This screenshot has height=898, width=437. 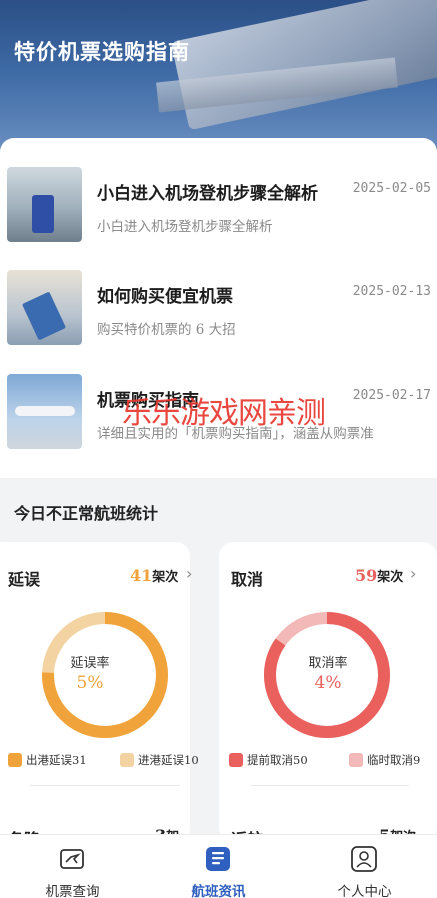 What do you see at coordinates (391, 291) in the screenshot?
I see `article-date: 2025-02-13` at bounding box center [391, 291].